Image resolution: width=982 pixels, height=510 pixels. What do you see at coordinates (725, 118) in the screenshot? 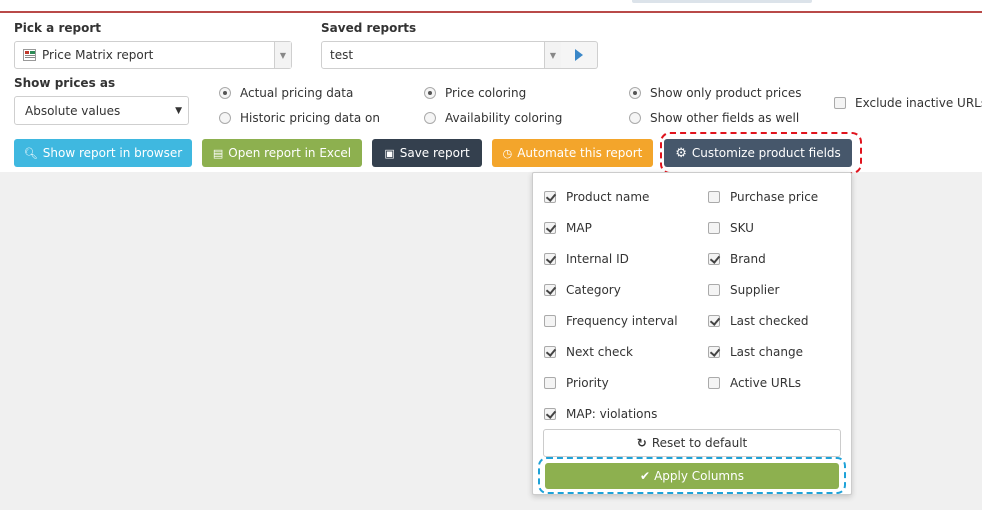
I see `radio-label: Show other fields as well` at bounding box center [725, 118].